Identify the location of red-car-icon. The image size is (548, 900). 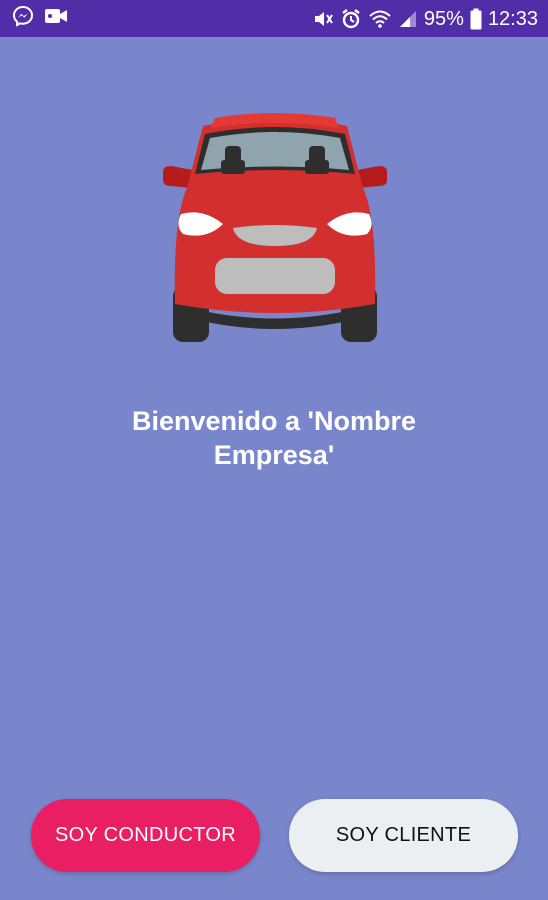
(275, 228).